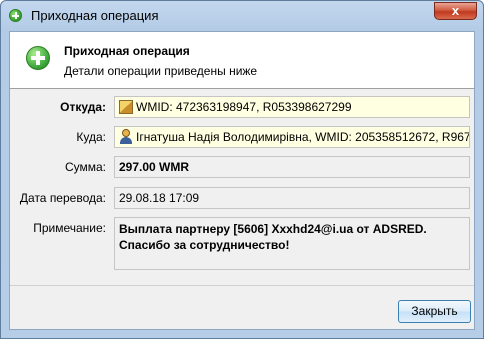 The width and height of the screenshot is (484, 339). What do you see at coordinates (83, 107) in the screenshot?
I see `from-label: Откуда:` at bounding box center [83, 107].